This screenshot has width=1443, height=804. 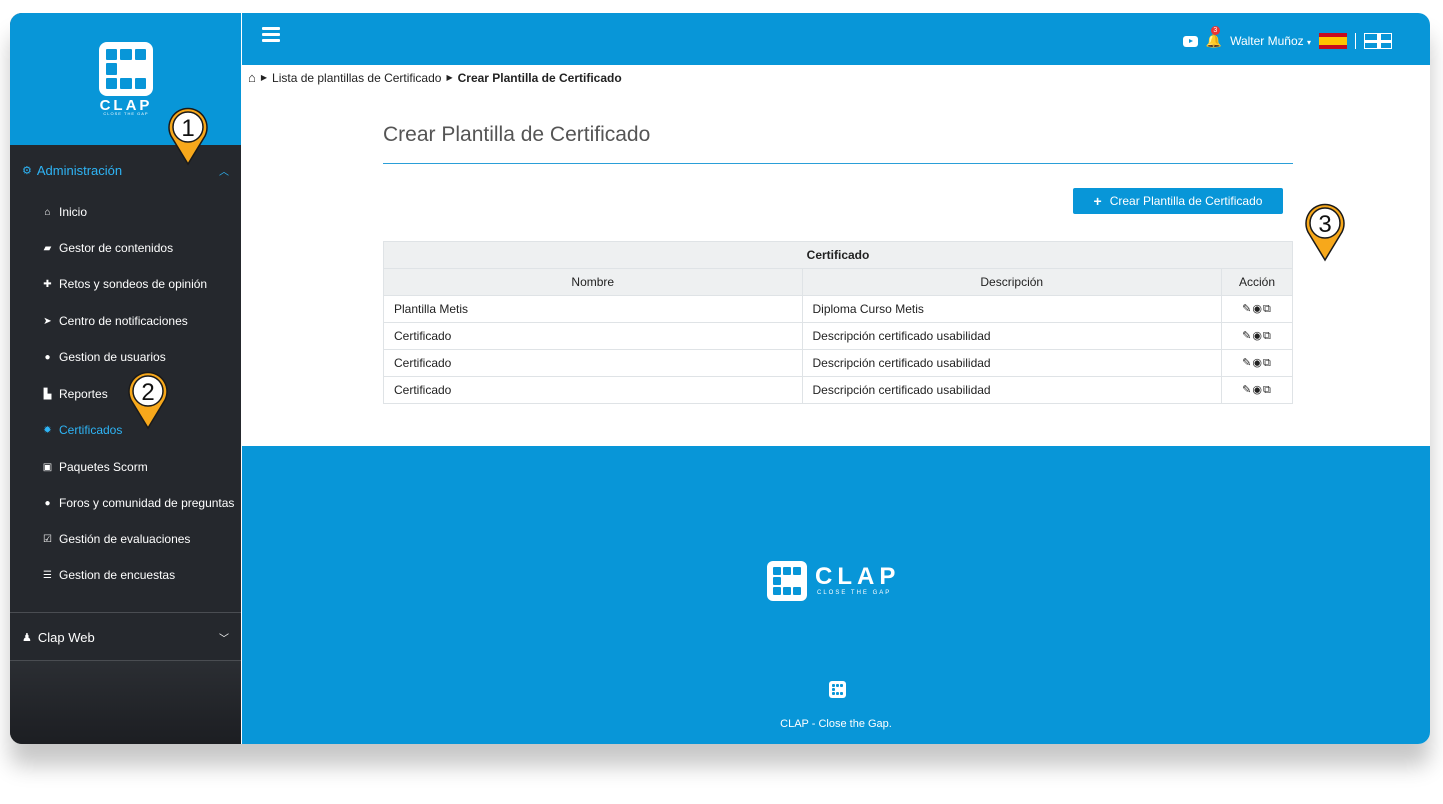 What do you see at coordinates (115, 539) in the screenshot?
I see `sidebar-item-evaluaciones: ☑ Gestión de evaluaciones` at bounding box center [115, 539].